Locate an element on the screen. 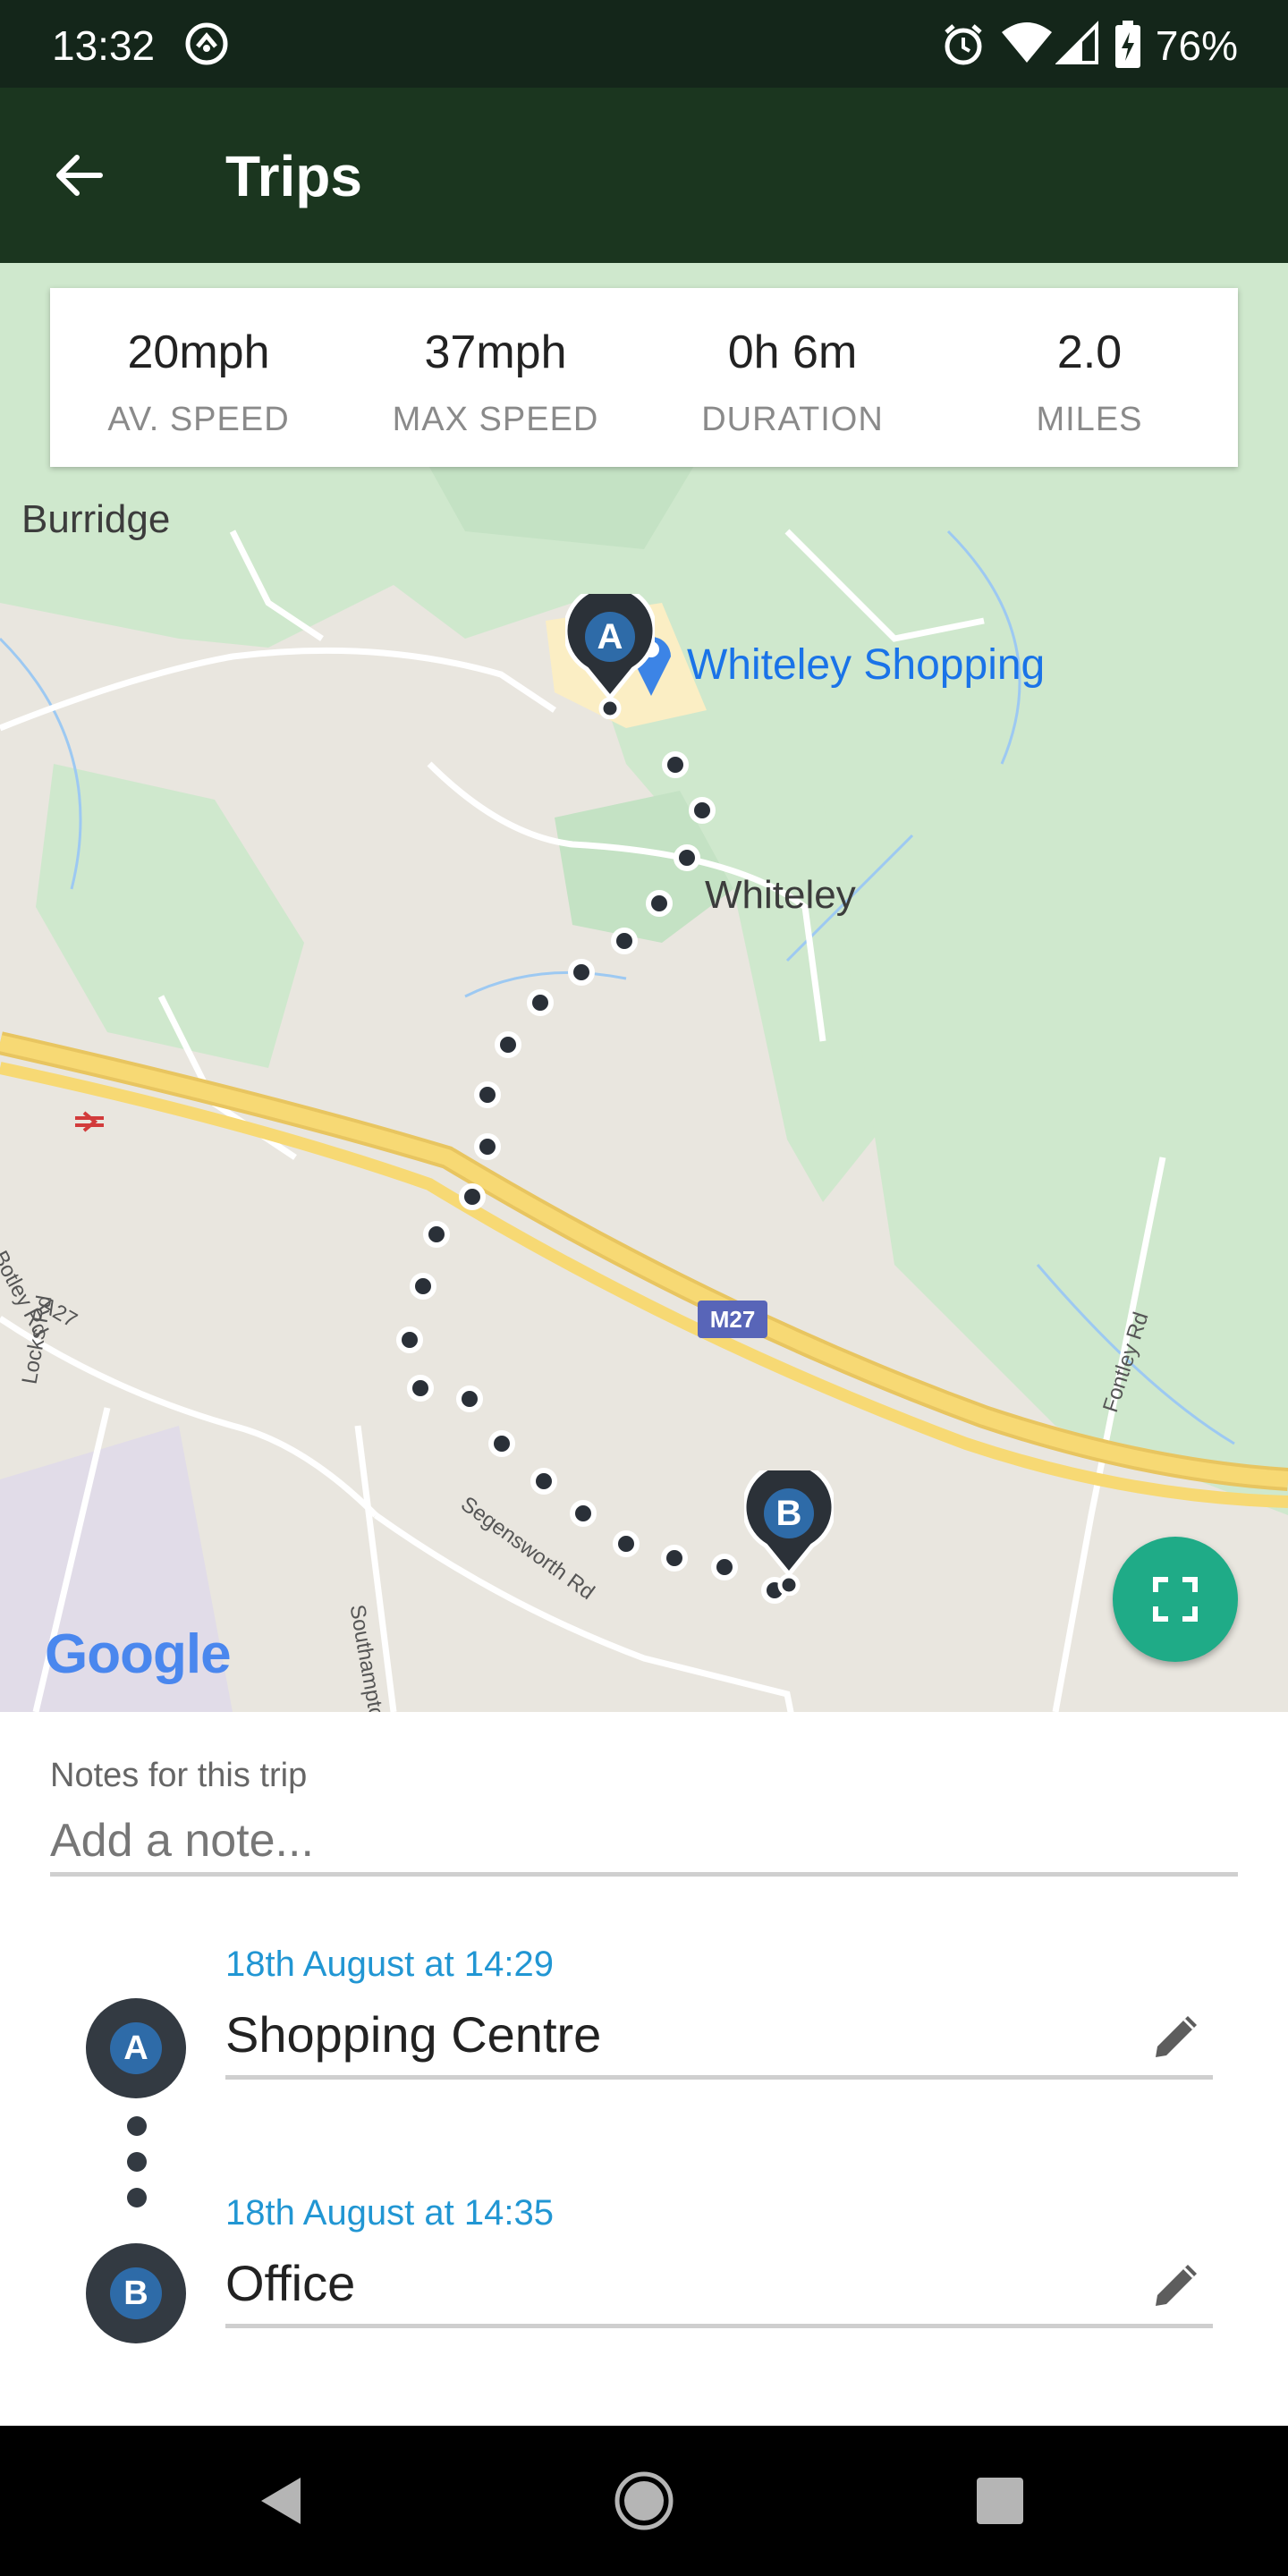 This screenshot has width=1288, height=2576. status-time: 13:32 is located at coordinates (104, 45).